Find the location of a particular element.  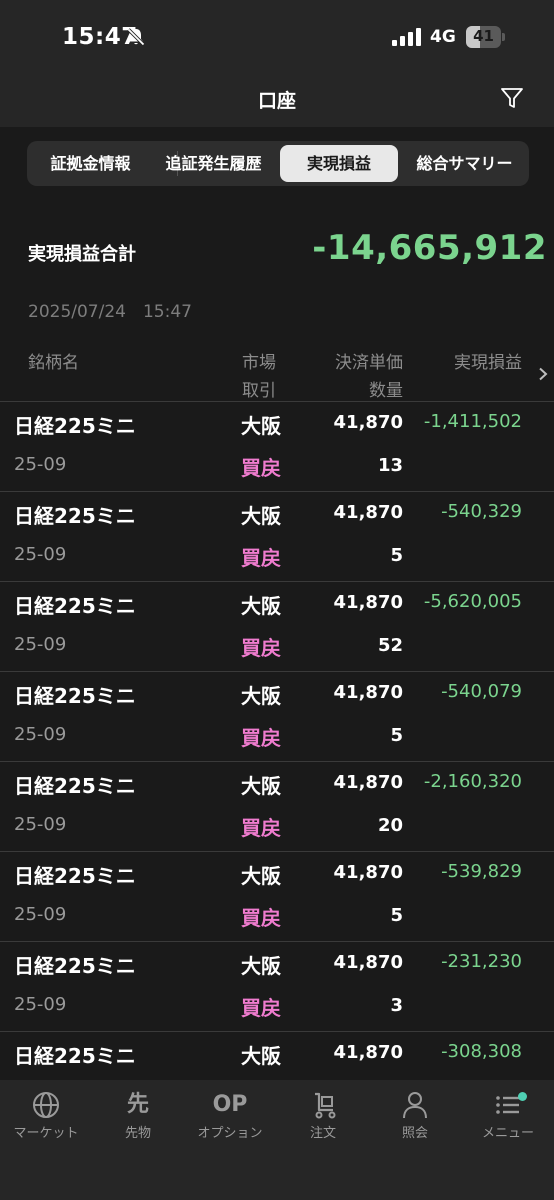

table-row: 日経225ミニ 大阪 41,870 -308,308 is located at coordinates (277, 1055).